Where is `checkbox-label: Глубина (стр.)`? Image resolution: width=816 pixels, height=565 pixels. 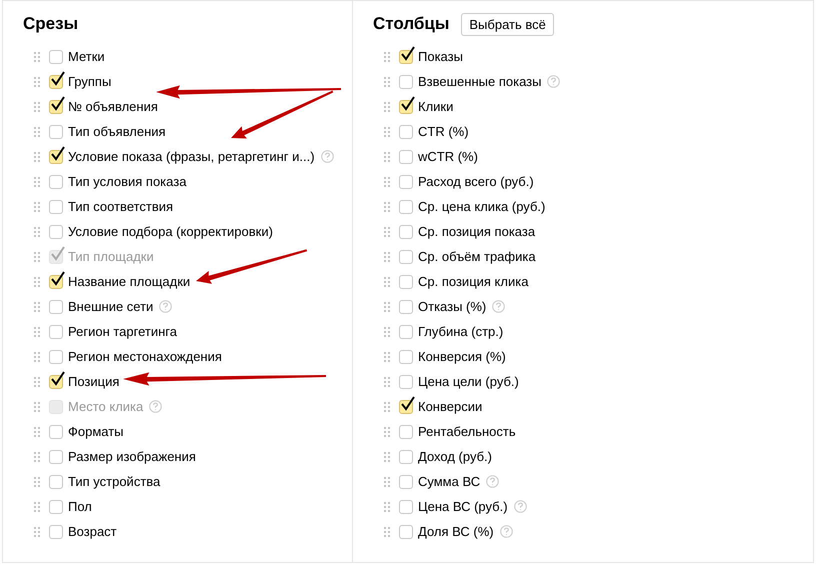
checkbox-label: Глубина (стр.) is located at coordinates (461, 331).